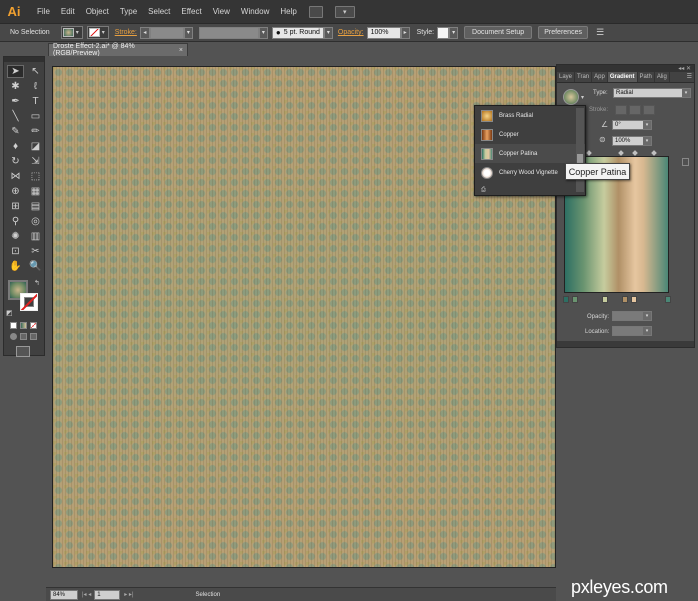 The height and width of the screenshot is (601, 698). Describe the element at coordinates (97, 32) in the screenshot. I see `stroke-swatch: ▾` at that location.